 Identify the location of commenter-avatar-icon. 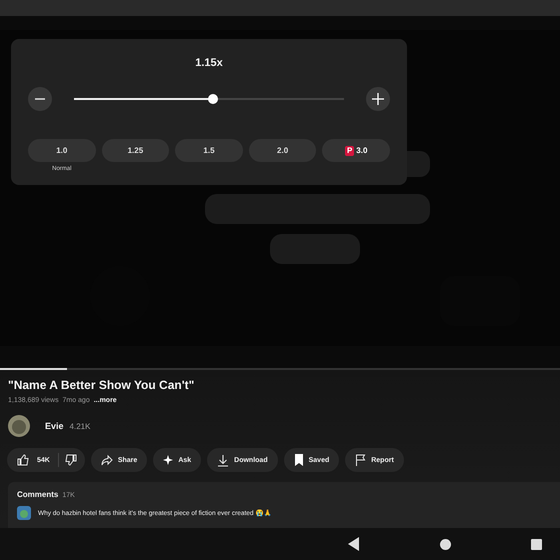
(24, 513).